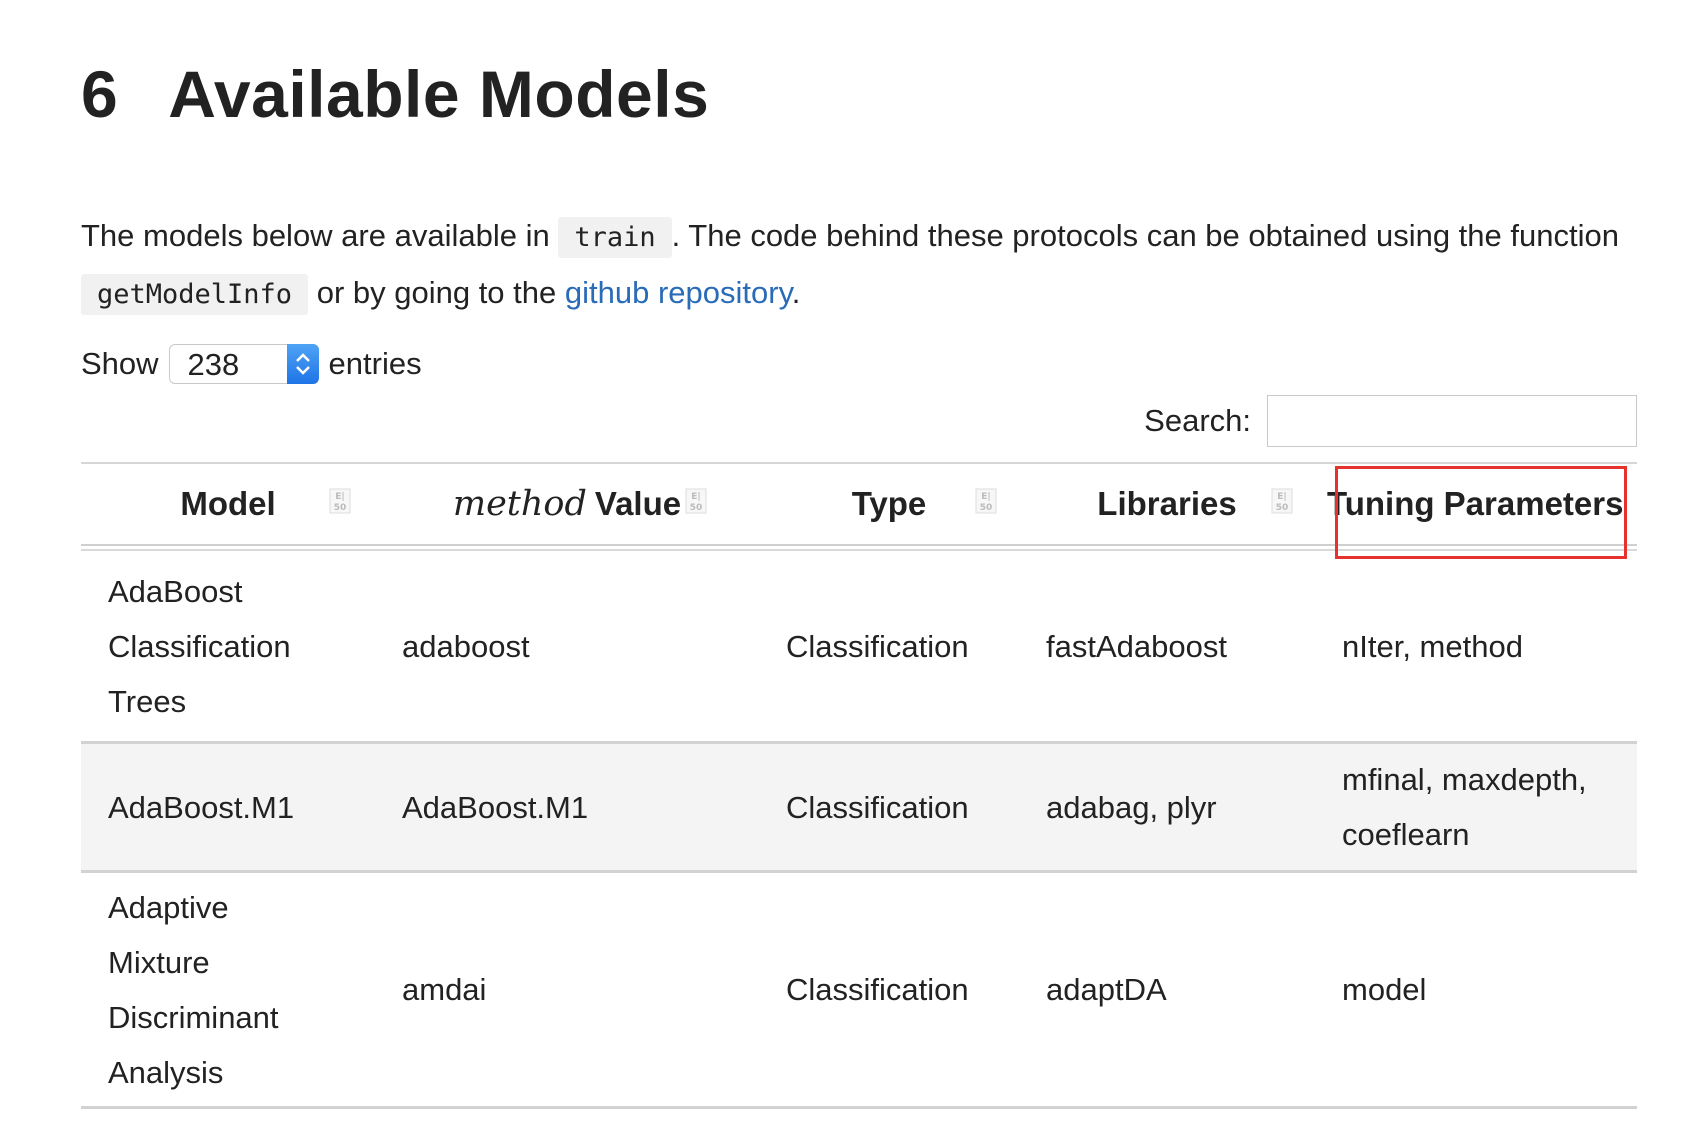 This screenshot has height=1134, width=1688. I want to click on header-method-italic: method, so click(519, 504).